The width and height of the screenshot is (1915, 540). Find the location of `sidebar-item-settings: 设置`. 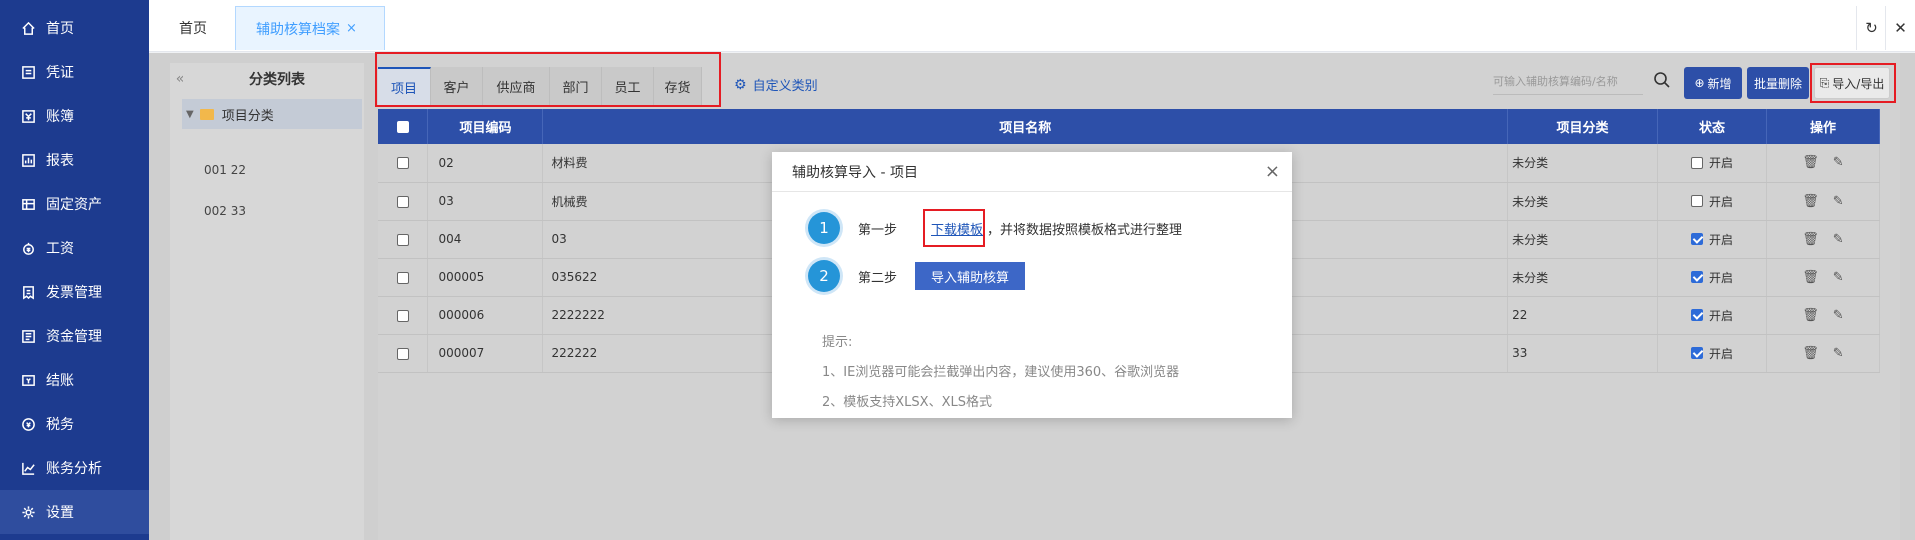

sidebar-item-settings: 设置 is located at coordinates (74, 512).